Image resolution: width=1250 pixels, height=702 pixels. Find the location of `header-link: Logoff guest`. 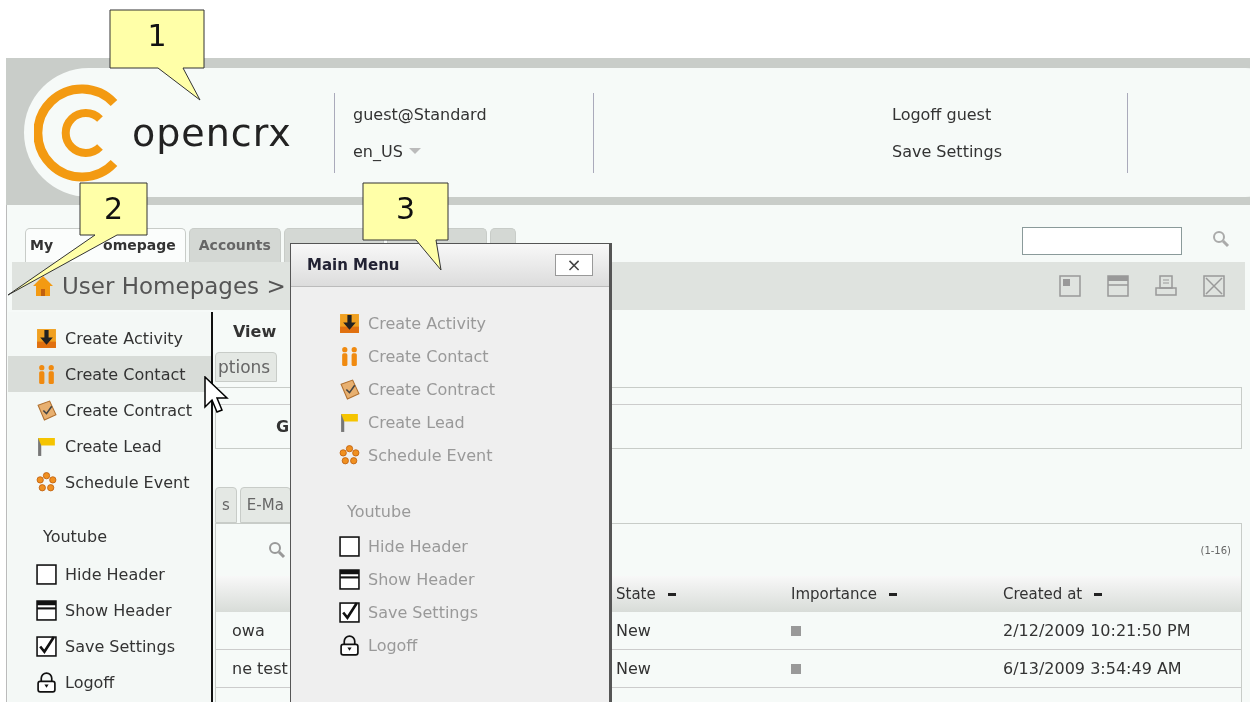

header-link: Logoff guest is located at coordinates (1009, 114).